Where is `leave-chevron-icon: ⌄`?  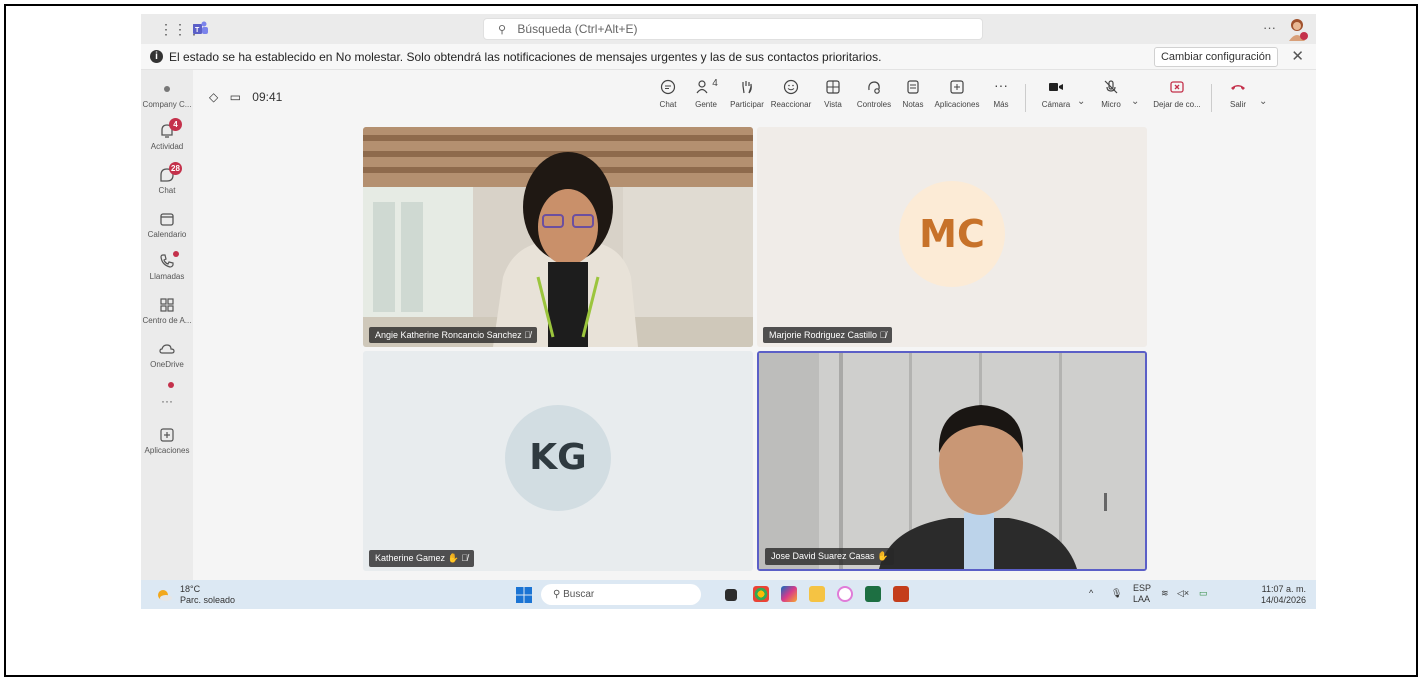
leave-chevron-icon: ⌄ is located at coordinates (1263, 101).